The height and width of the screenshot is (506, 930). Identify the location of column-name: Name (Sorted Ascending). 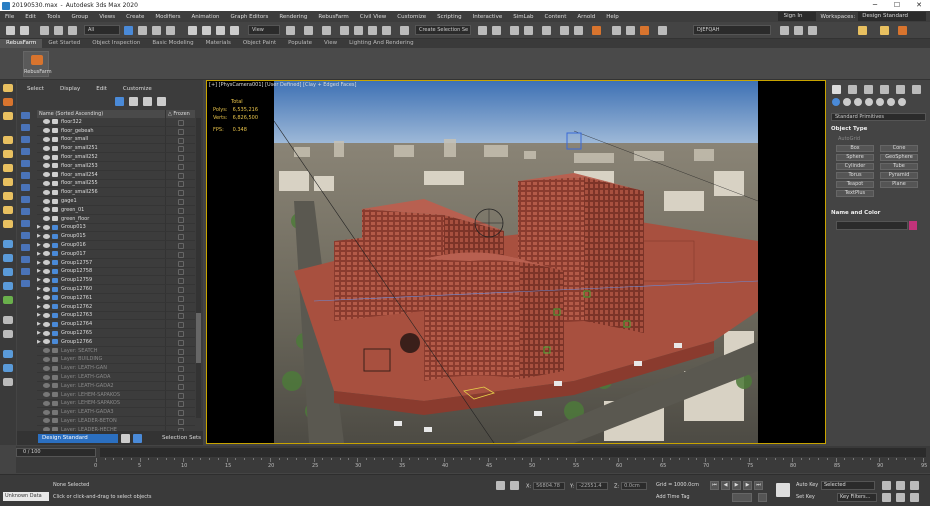
(101, 114).